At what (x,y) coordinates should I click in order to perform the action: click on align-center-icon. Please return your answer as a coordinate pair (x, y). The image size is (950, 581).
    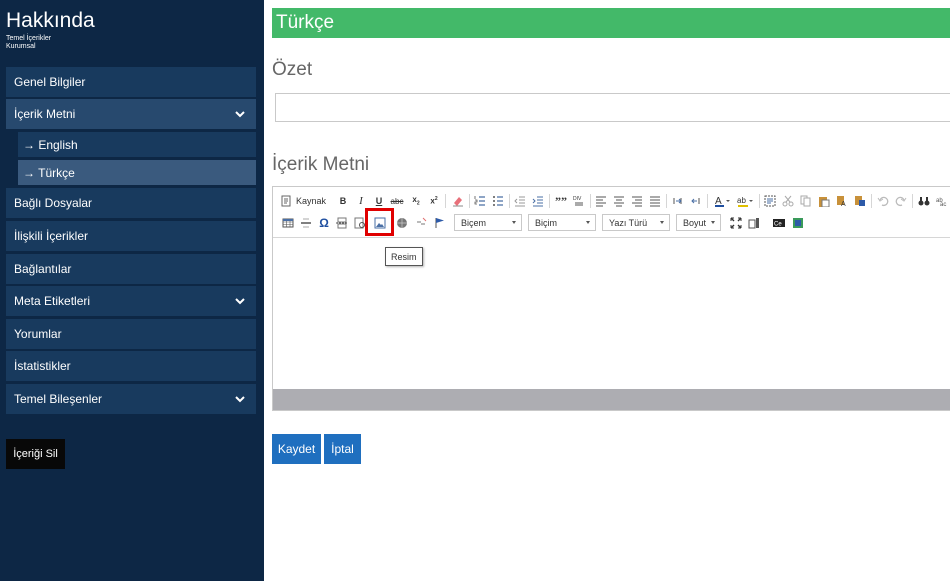
    Looking at the image, I should click on (619, 201).